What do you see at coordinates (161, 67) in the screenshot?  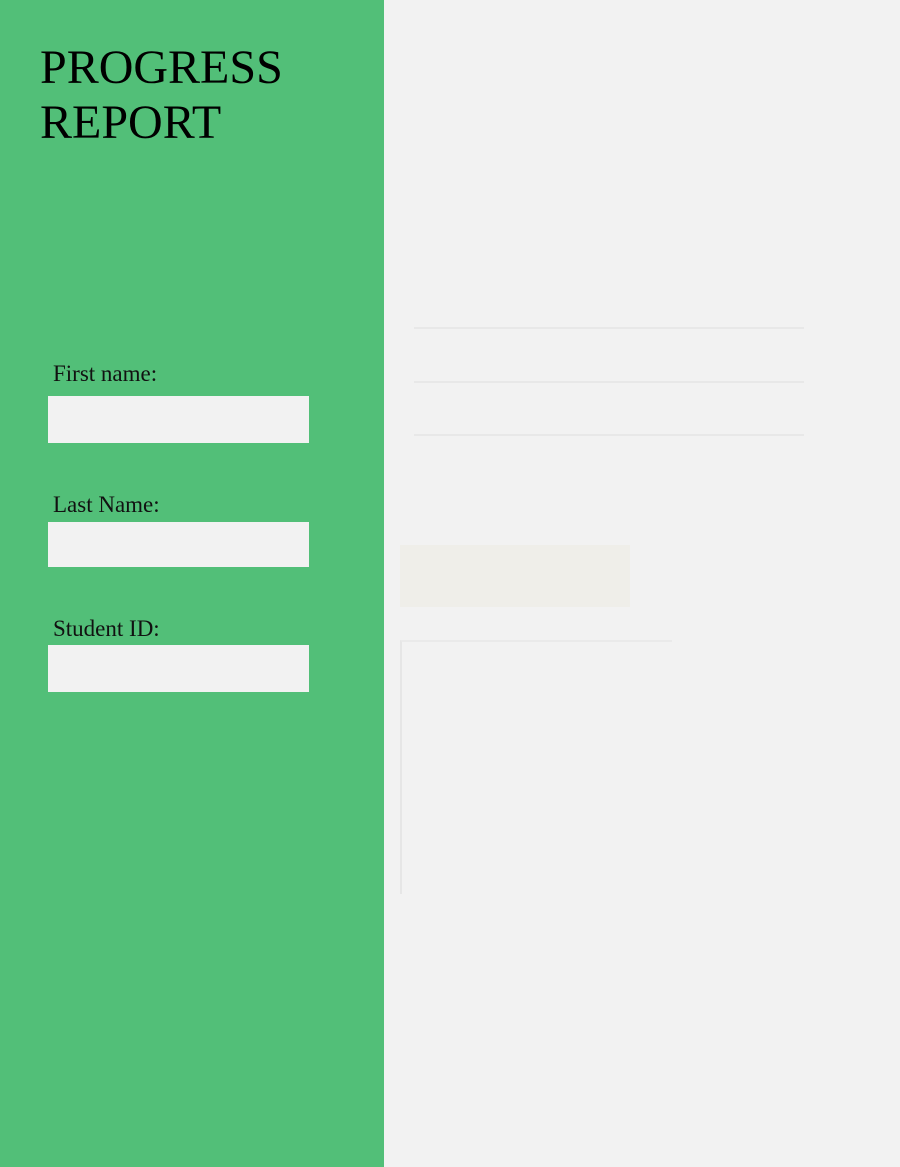 I see `title-line-1: PROGRESS` at bounding box center [161, 67].